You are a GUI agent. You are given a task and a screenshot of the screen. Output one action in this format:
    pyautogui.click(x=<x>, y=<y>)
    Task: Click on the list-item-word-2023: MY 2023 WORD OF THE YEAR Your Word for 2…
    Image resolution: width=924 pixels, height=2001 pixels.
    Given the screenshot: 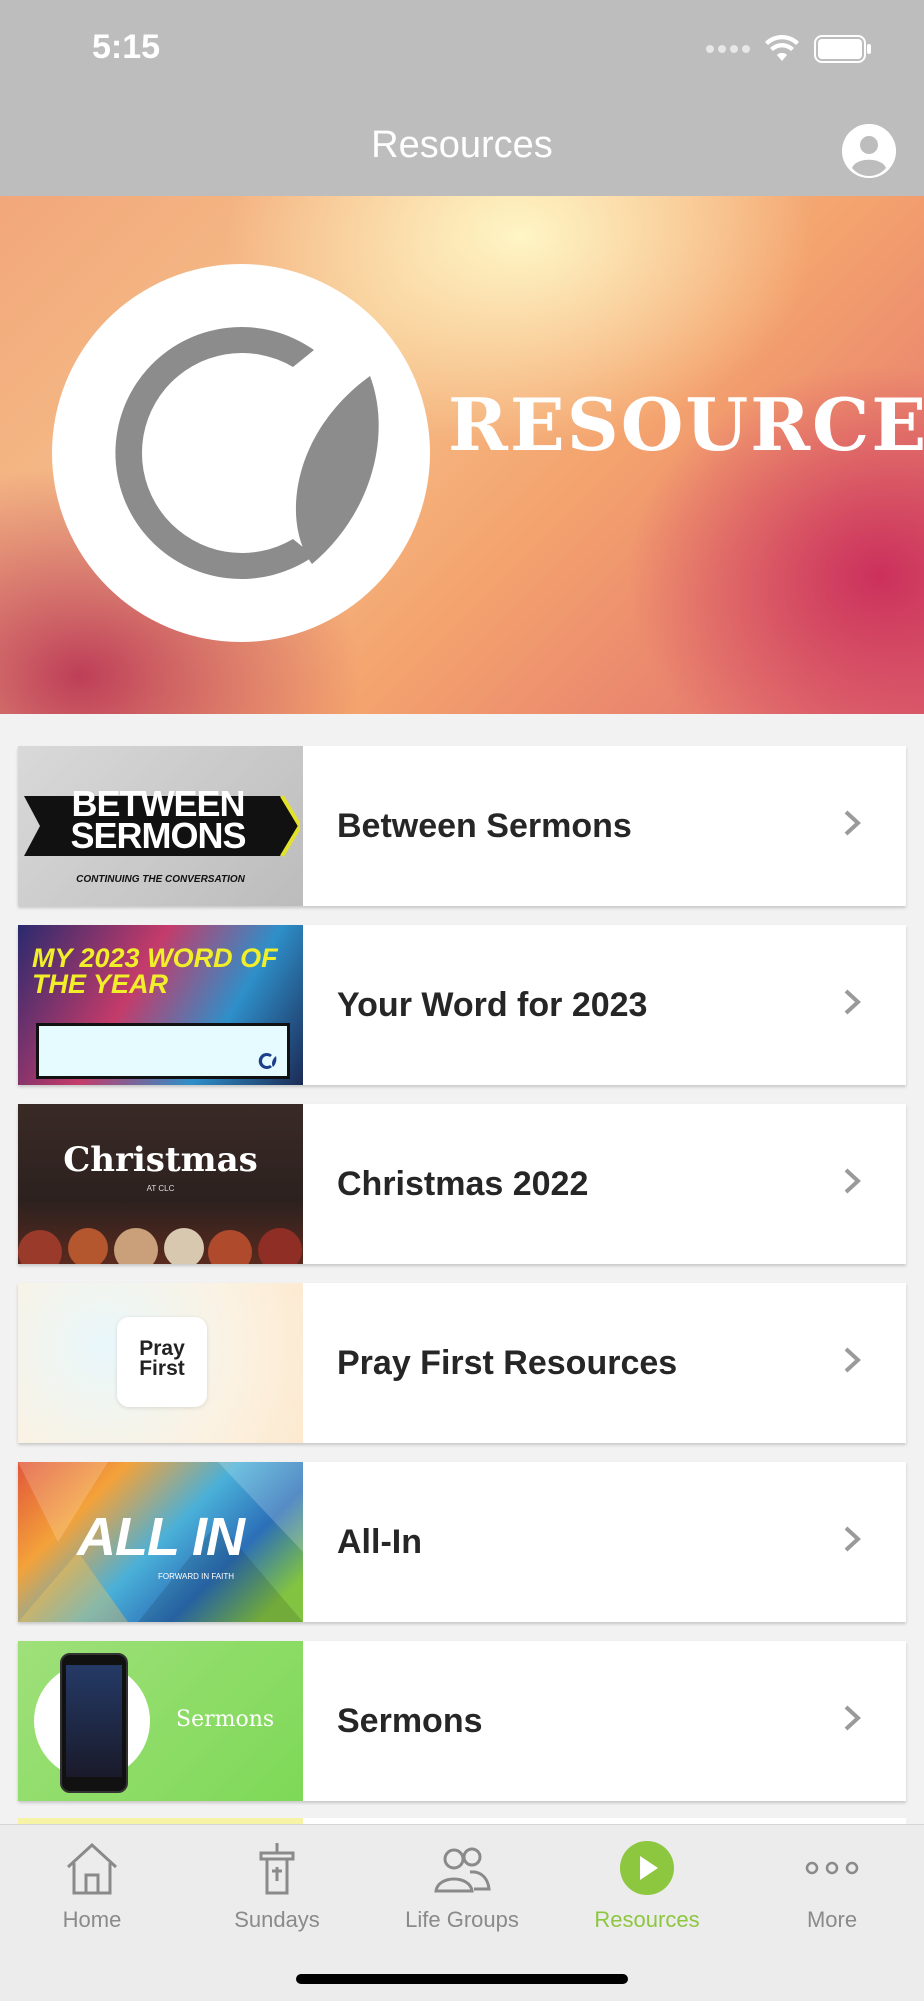 What is the action you would take?
    pyautogui.click(x=462, y=1005)
    